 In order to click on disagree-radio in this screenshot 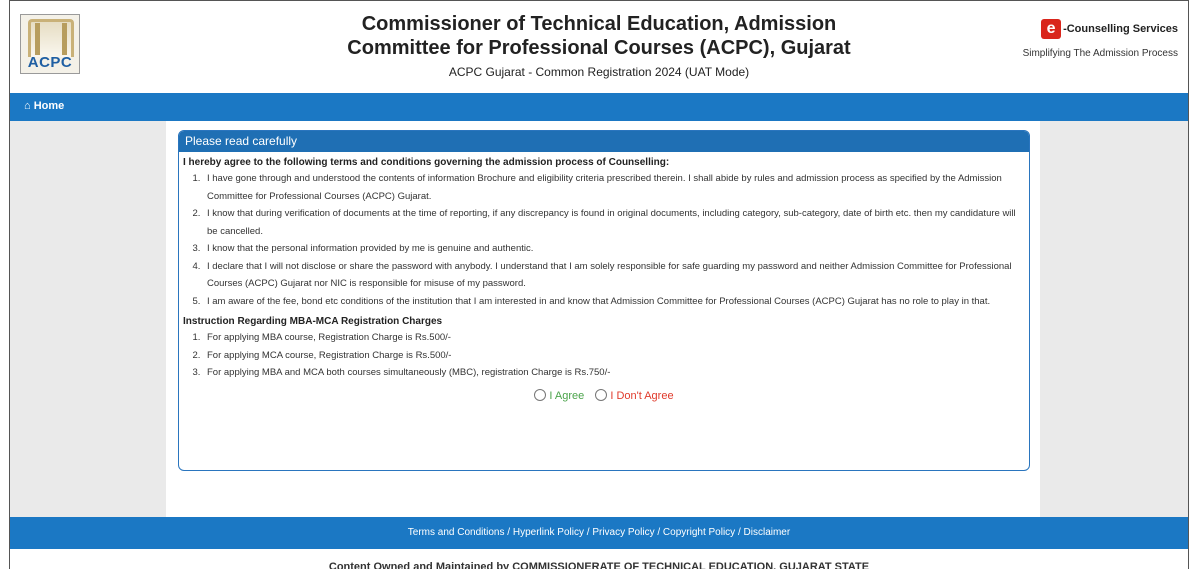, I will do `click(601, 394)`.